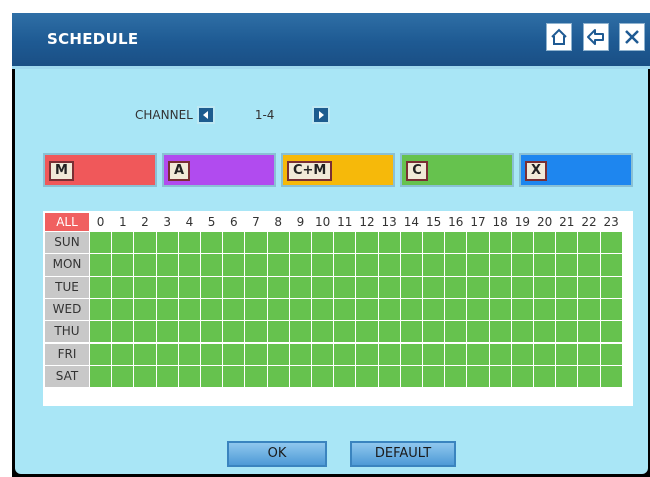 This screenshot has width=650, height=477. What do you see at coordinates (321, 115) in the screenshot?
I see `channel-next-button` at bounding box center [321, 115].